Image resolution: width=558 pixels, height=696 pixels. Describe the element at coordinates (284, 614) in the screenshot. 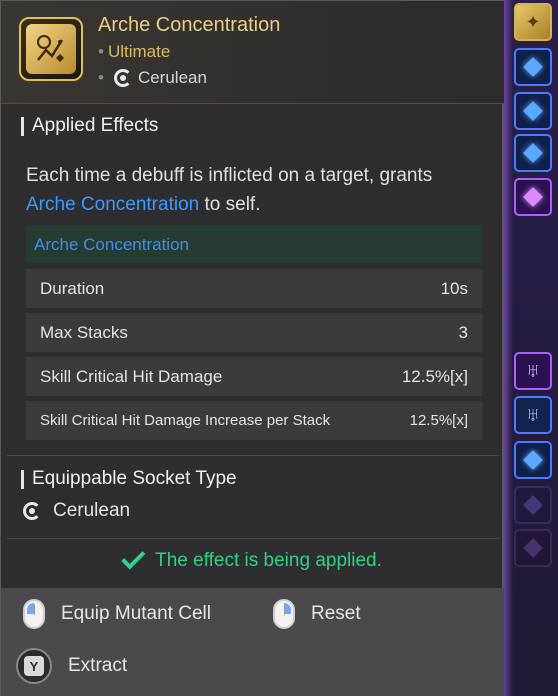

I see `right-click-icon` at that location.